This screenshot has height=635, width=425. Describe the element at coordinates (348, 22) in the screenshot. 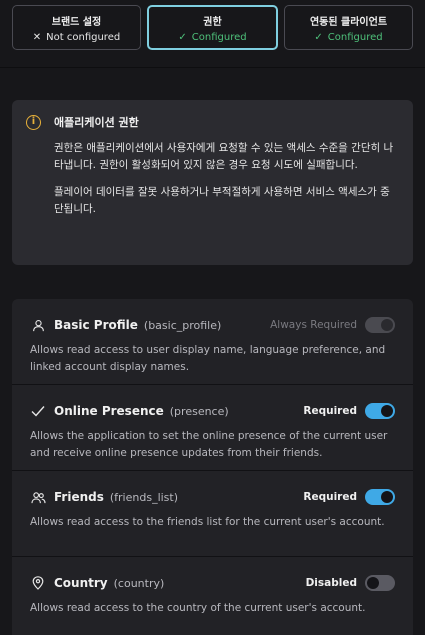

I see `tab-title: 연동된 클라이언트` at that location.